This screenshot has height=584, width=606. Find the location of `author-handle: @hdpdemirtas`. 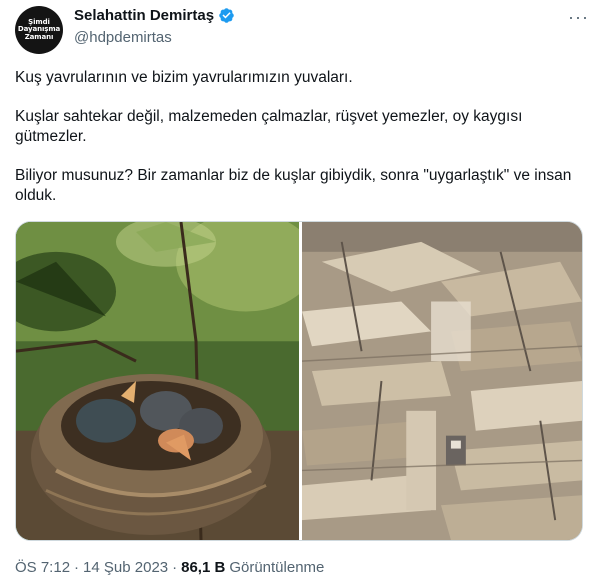

author-handle: @hdpdemirtas is located at coordinates (123, 37).